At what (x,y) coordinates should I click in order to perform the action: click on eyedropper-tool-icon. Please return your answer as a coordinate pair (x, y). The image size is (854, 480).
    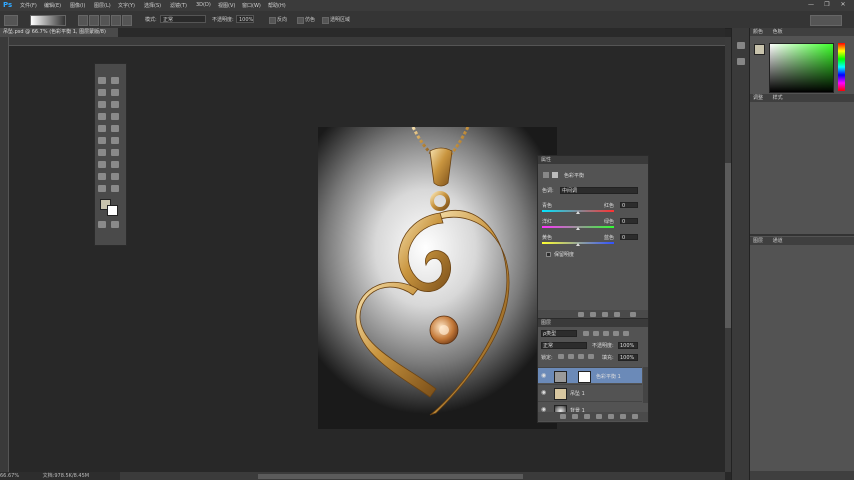
    Looking at the image, I should click on (115, 104).